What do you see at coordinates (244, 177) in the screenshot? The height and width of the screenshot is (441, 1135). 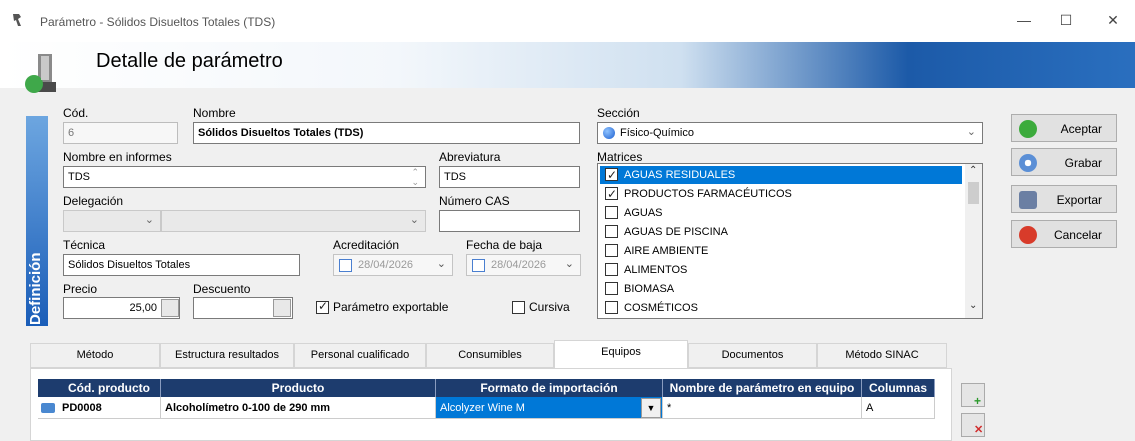 I see `nombre-informes-field: TDS ⌃ ⌄` at bounding box center [244, 177].